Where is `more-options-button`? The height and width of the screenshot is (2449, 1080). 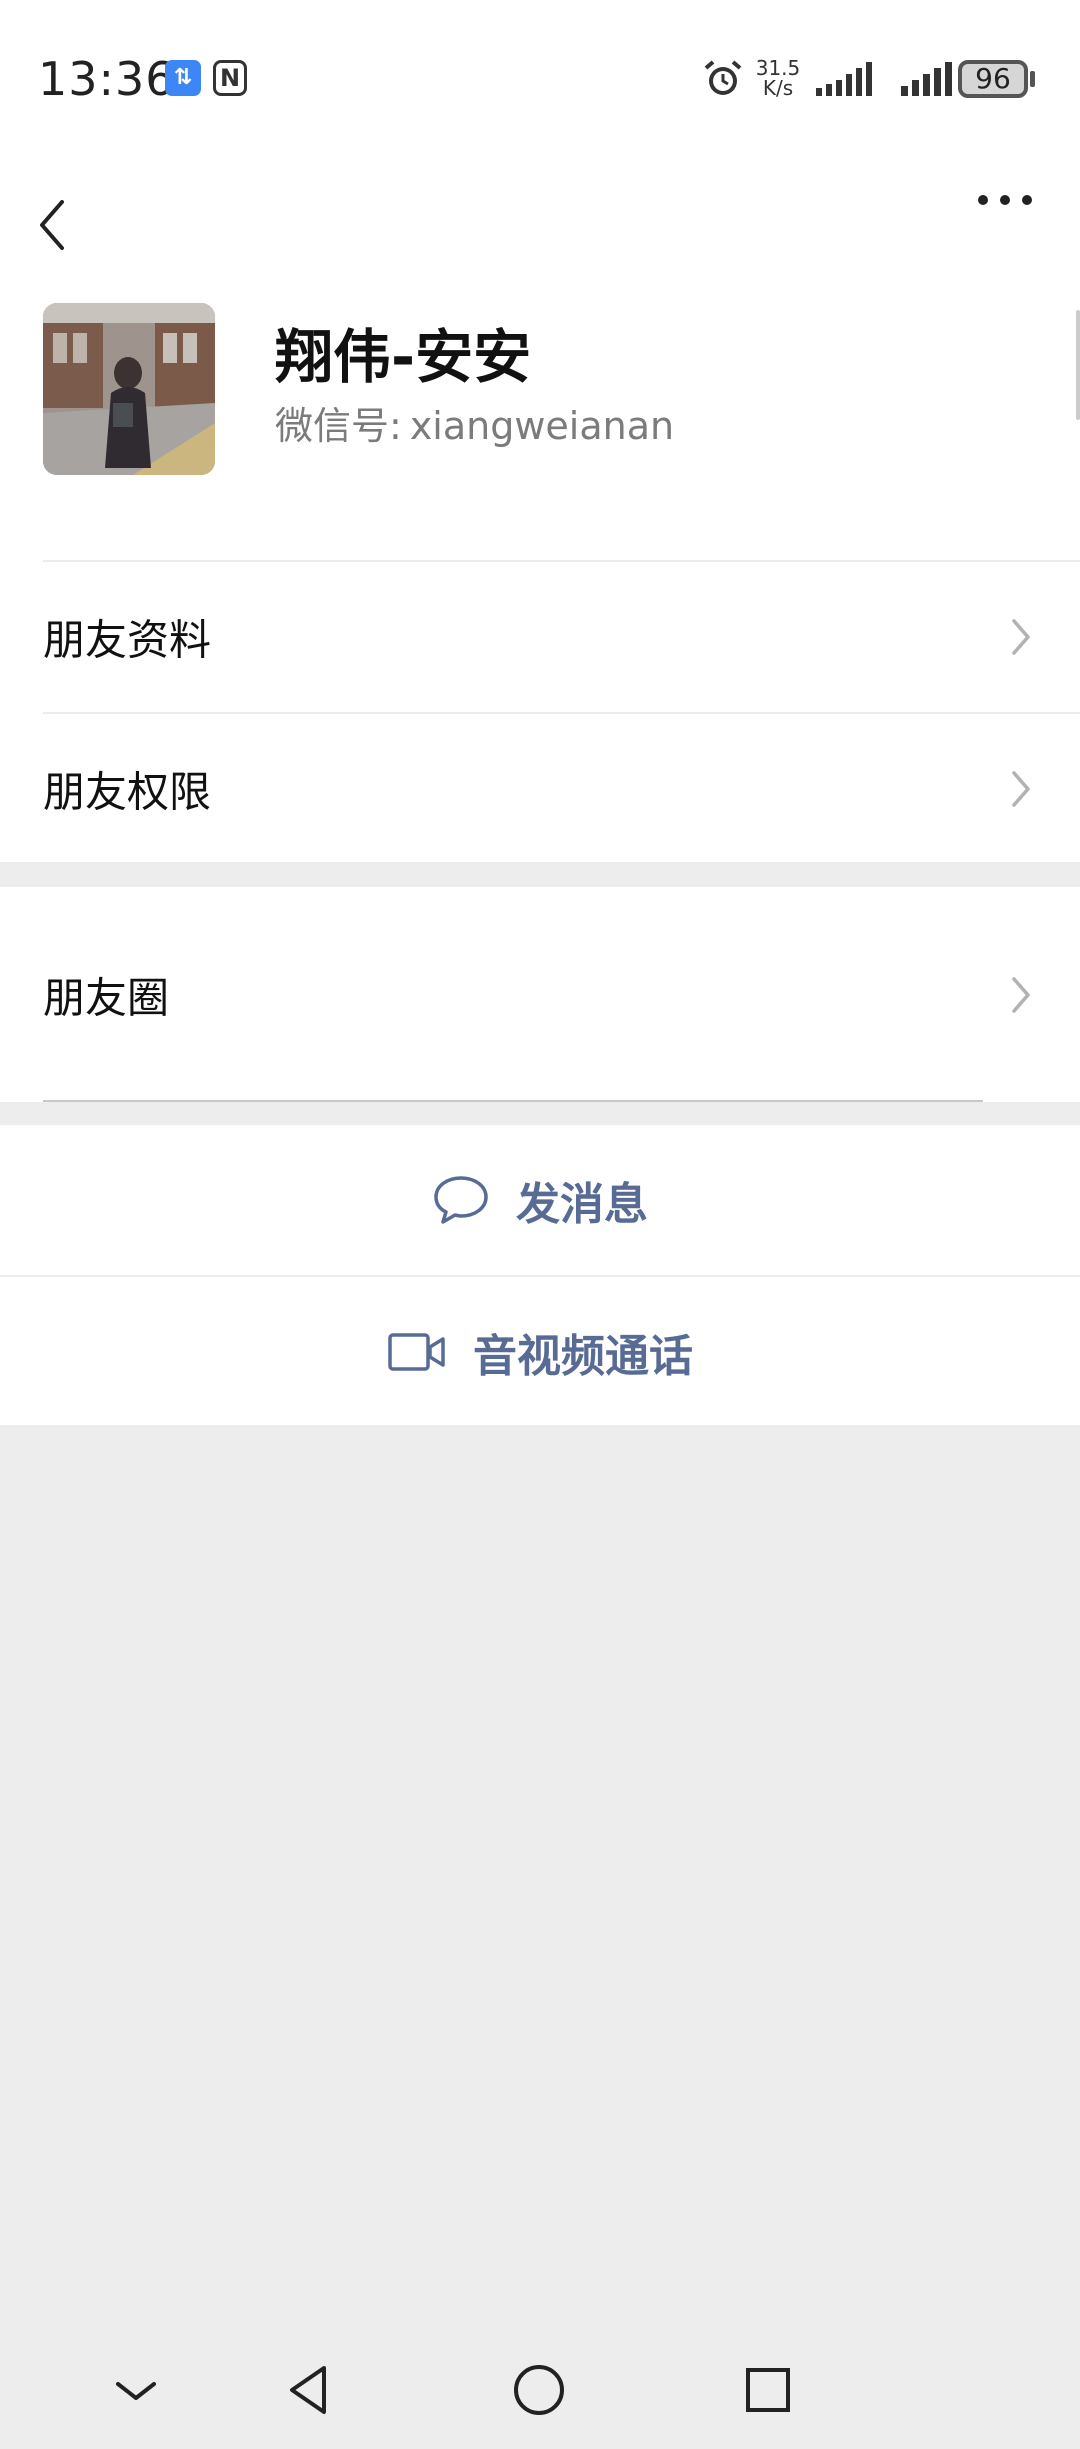
more-options-button is located at coordinates (1005, 200).